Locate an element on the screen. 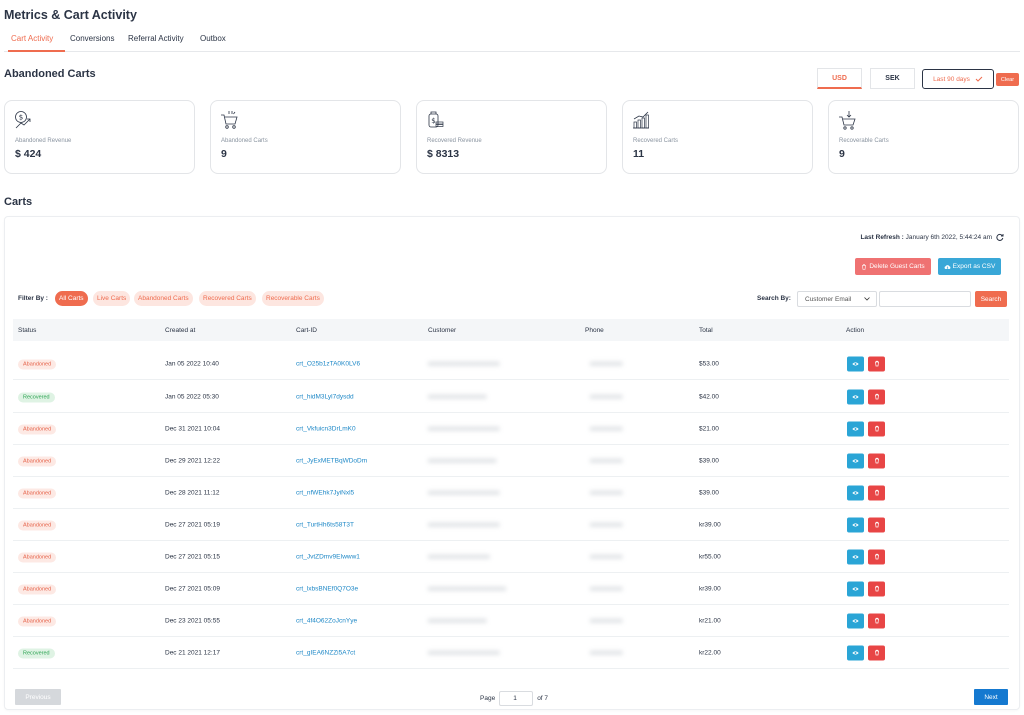 This screenshot has width=1024, height=715. filter-abandoned-carts: Abandoned Carts is located at coordinates (163, 298).